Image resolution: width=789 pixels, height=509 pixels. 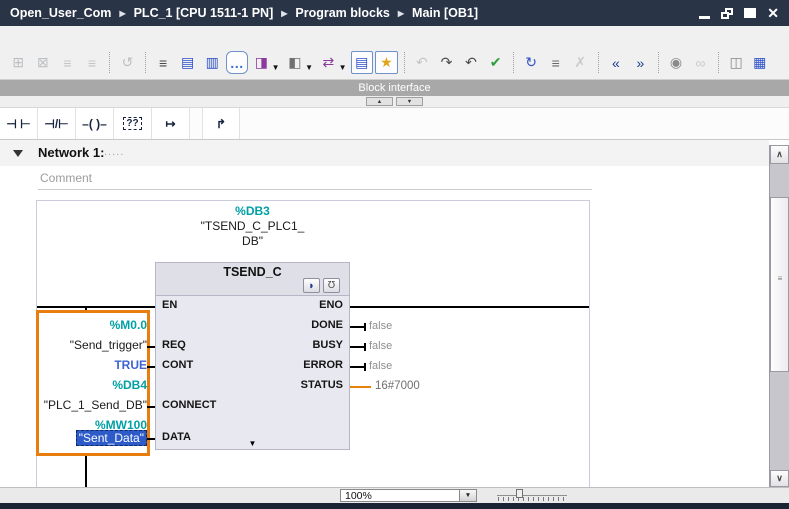 What do you see at coordinates (342, 13) in the screenshot?
I see `breadcrumb-item: Program blocks` at bounding box center [342, 13].